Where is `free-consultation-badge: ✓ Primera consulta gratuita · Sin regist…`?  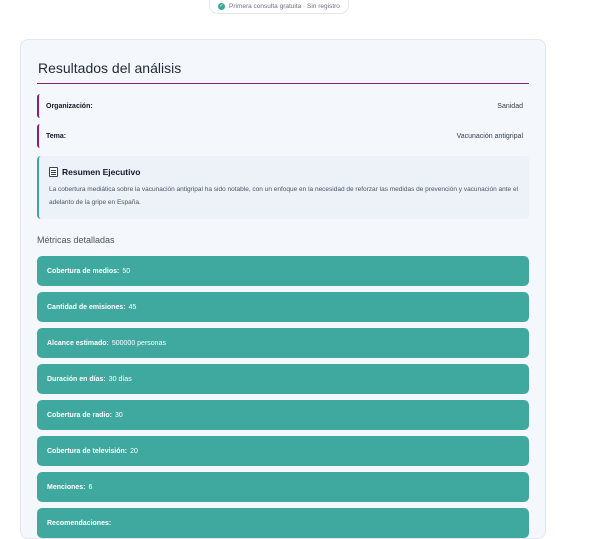 free-consultation-badge: ✓ Primera consulta gratuita · Sin regist… is located at coordinates (279, 7).